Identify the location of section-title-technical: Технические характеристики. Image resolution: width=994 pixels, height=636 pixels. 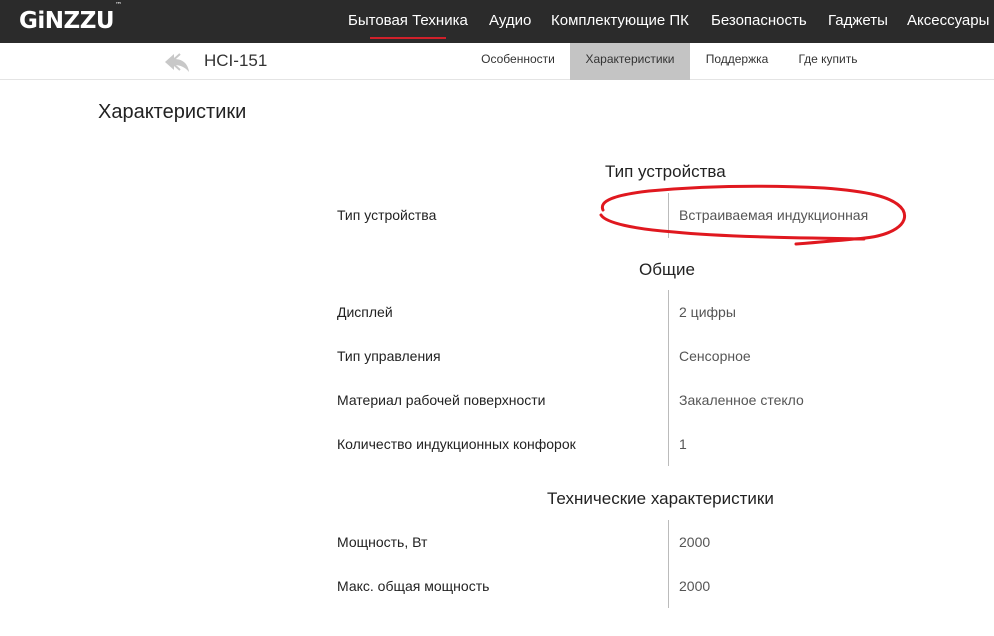
(660, 498).